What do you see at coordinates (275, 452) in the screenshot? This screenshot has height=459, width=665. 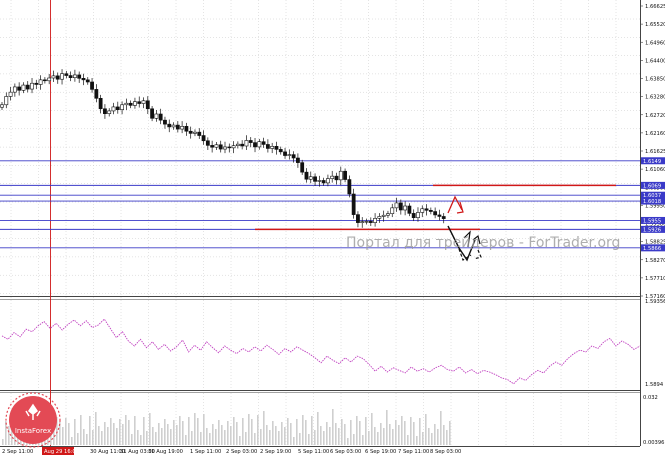 I see `time-label: 2 Sep 19:00` at bounding box center [275, 452].